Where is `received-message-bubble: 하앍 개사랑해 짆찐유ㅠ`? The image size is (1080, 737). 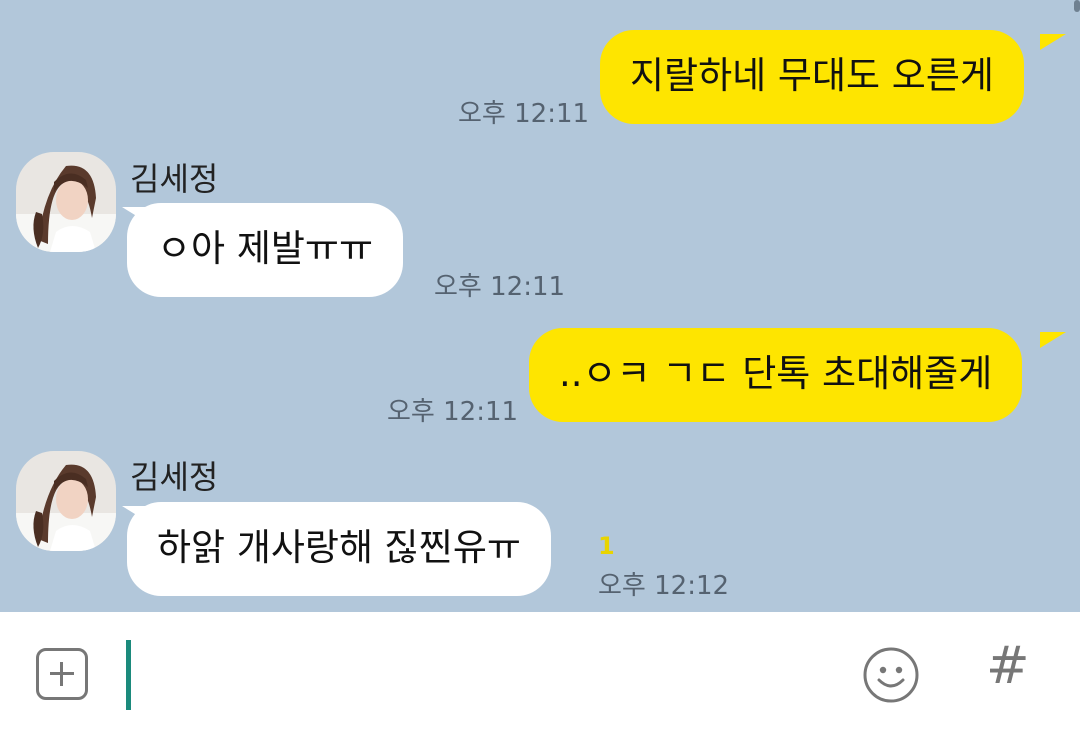 received-message-bubble: 하앍 개사랑해 짆찐유ㅠ is located at coordinates (339, 549).